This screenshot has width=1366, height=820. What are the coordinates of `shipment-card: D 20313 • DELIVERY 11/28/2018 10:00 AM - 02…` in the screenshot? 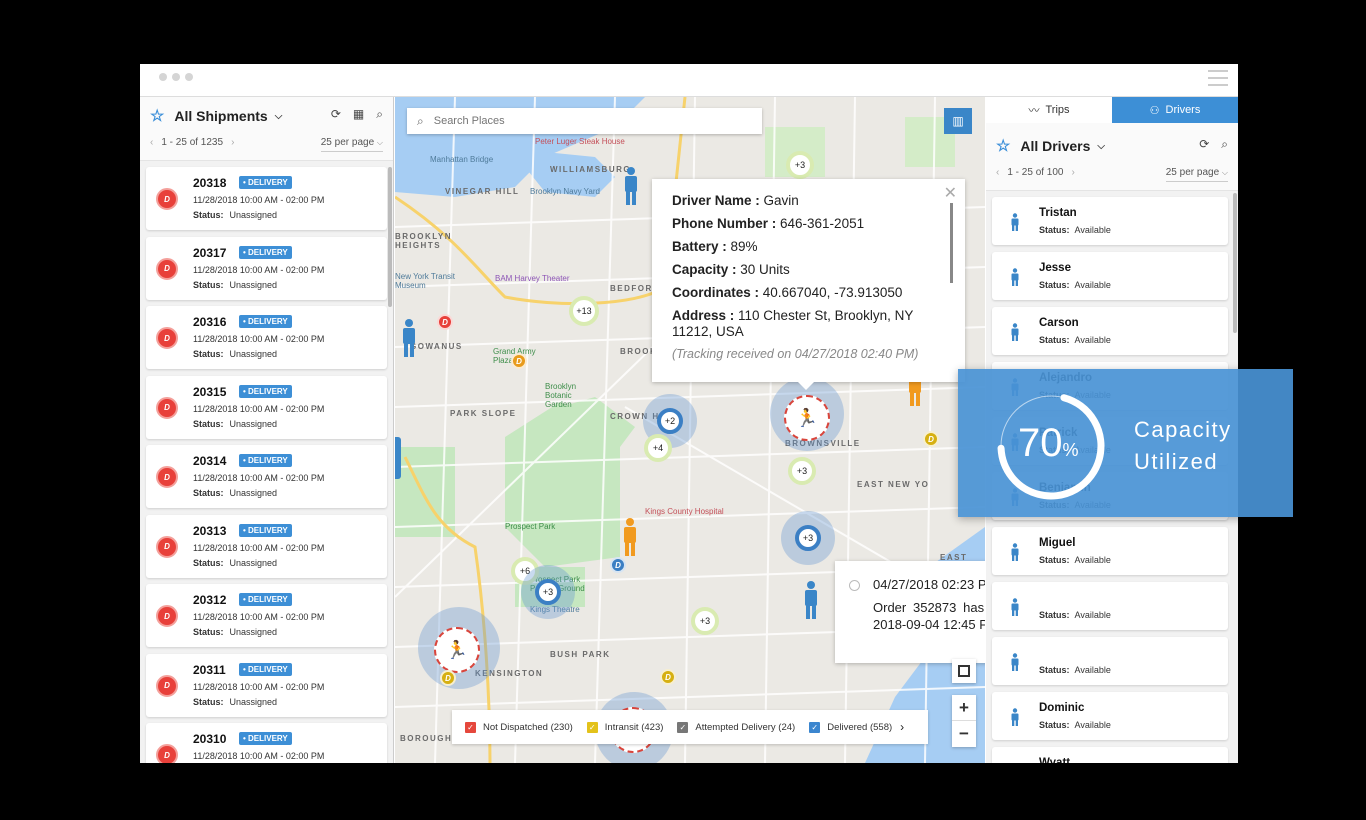 It's located at (266, 546).